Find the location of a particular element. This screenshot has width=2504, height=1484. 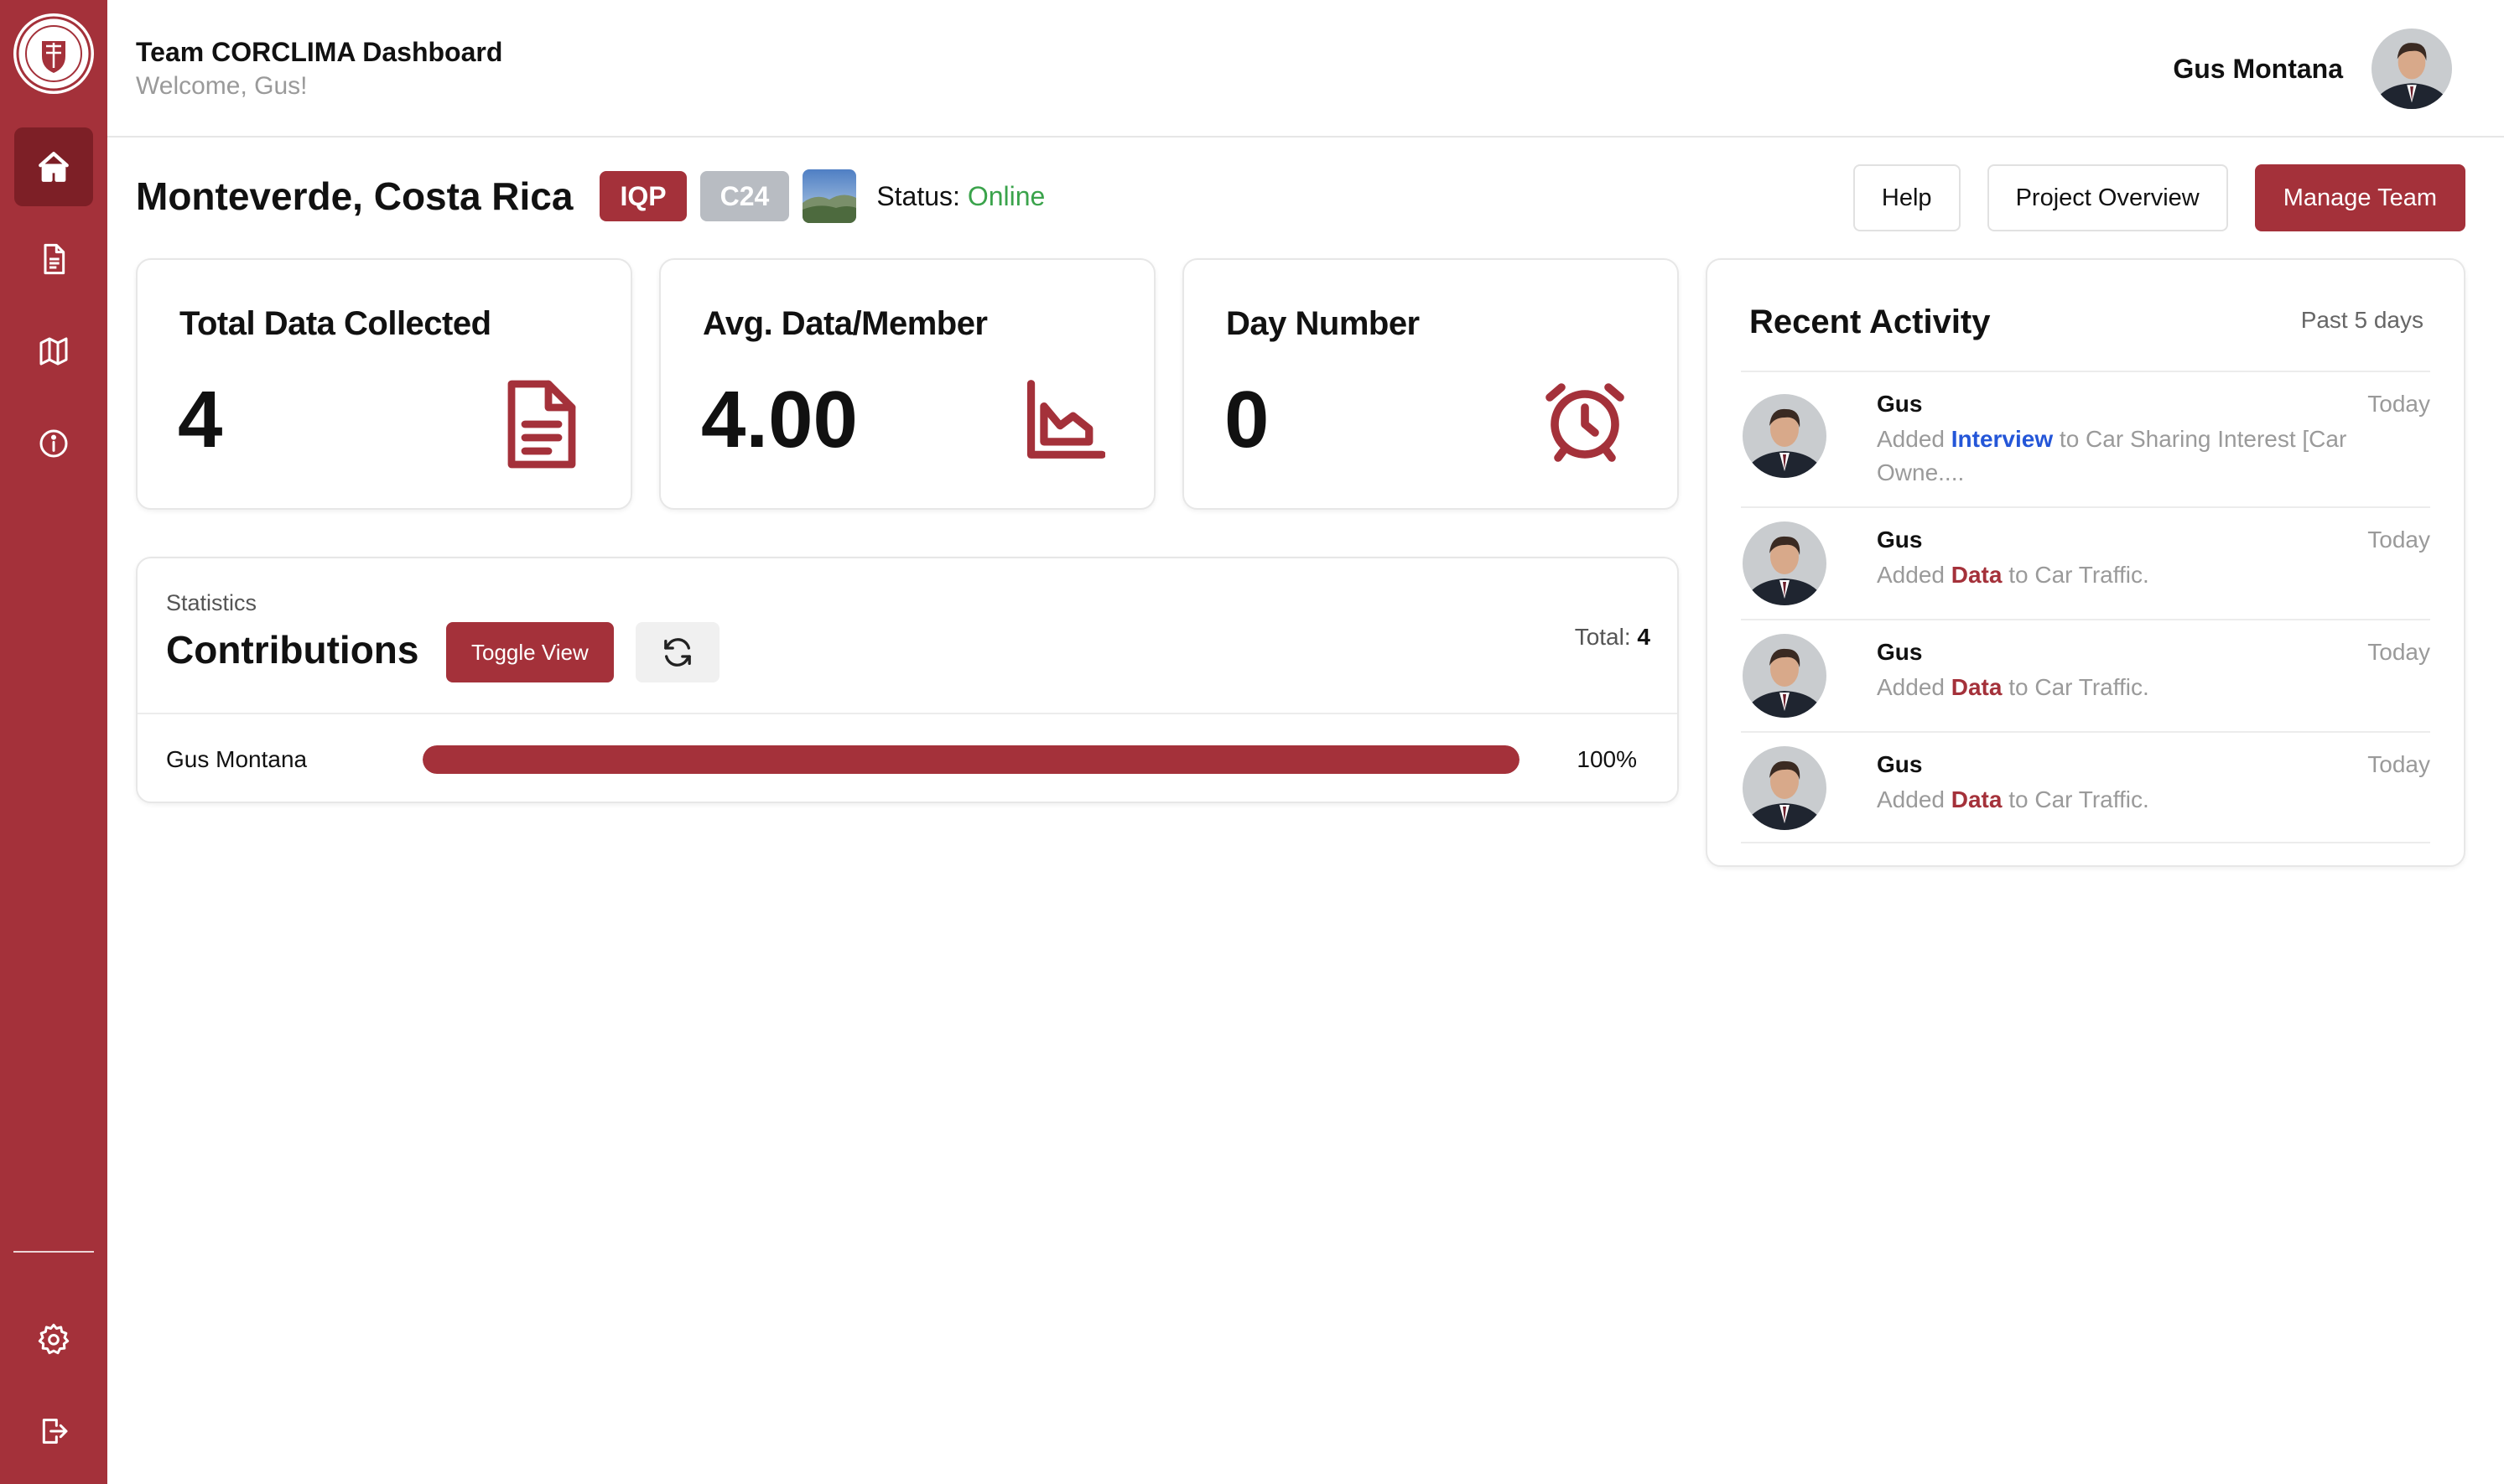

stat-label: Avg. Data/Member is located at coordinates (845, 323).